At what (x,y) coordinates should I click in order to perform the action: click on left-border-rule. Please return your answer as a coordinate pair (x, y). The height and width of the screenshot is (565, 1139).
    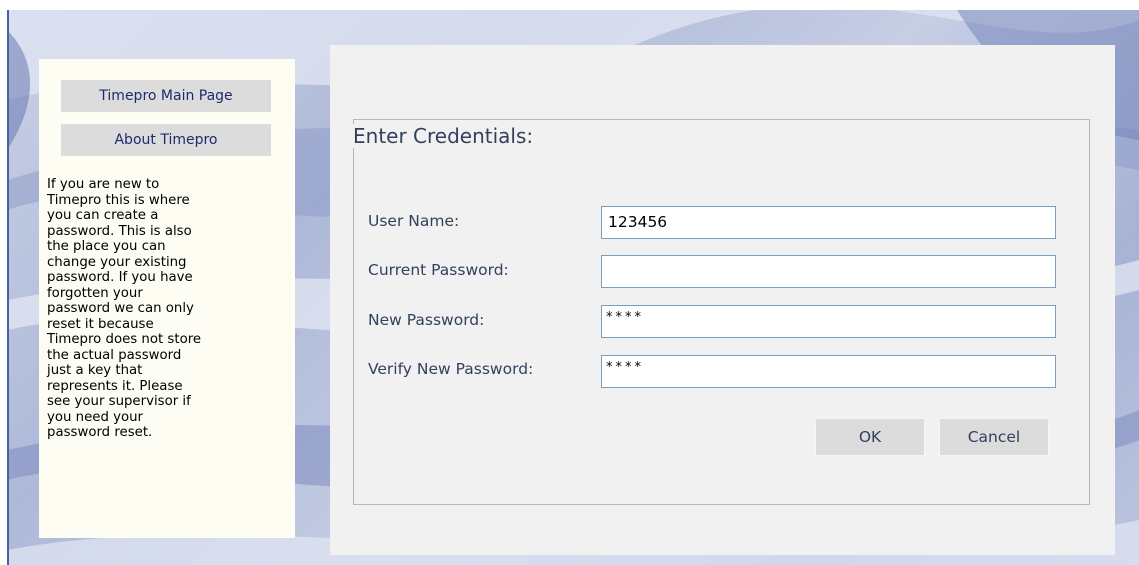
    Looking at the image, I should click on (8, 287).